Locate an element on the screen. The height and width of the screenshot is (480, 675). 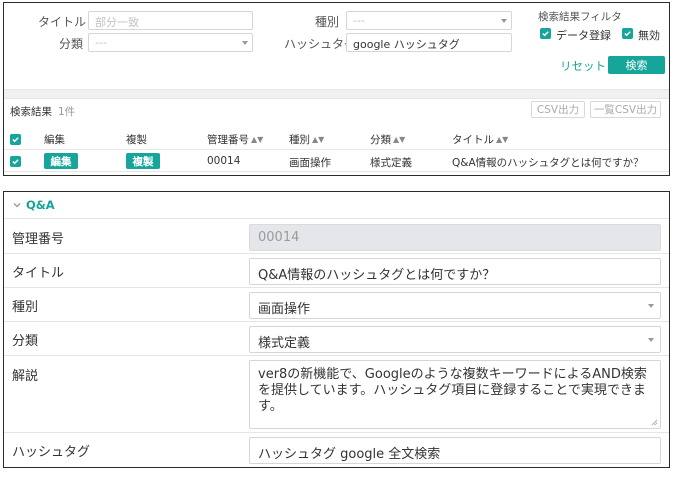
results-title: 検索結果 is located at coordinates (31, 112).